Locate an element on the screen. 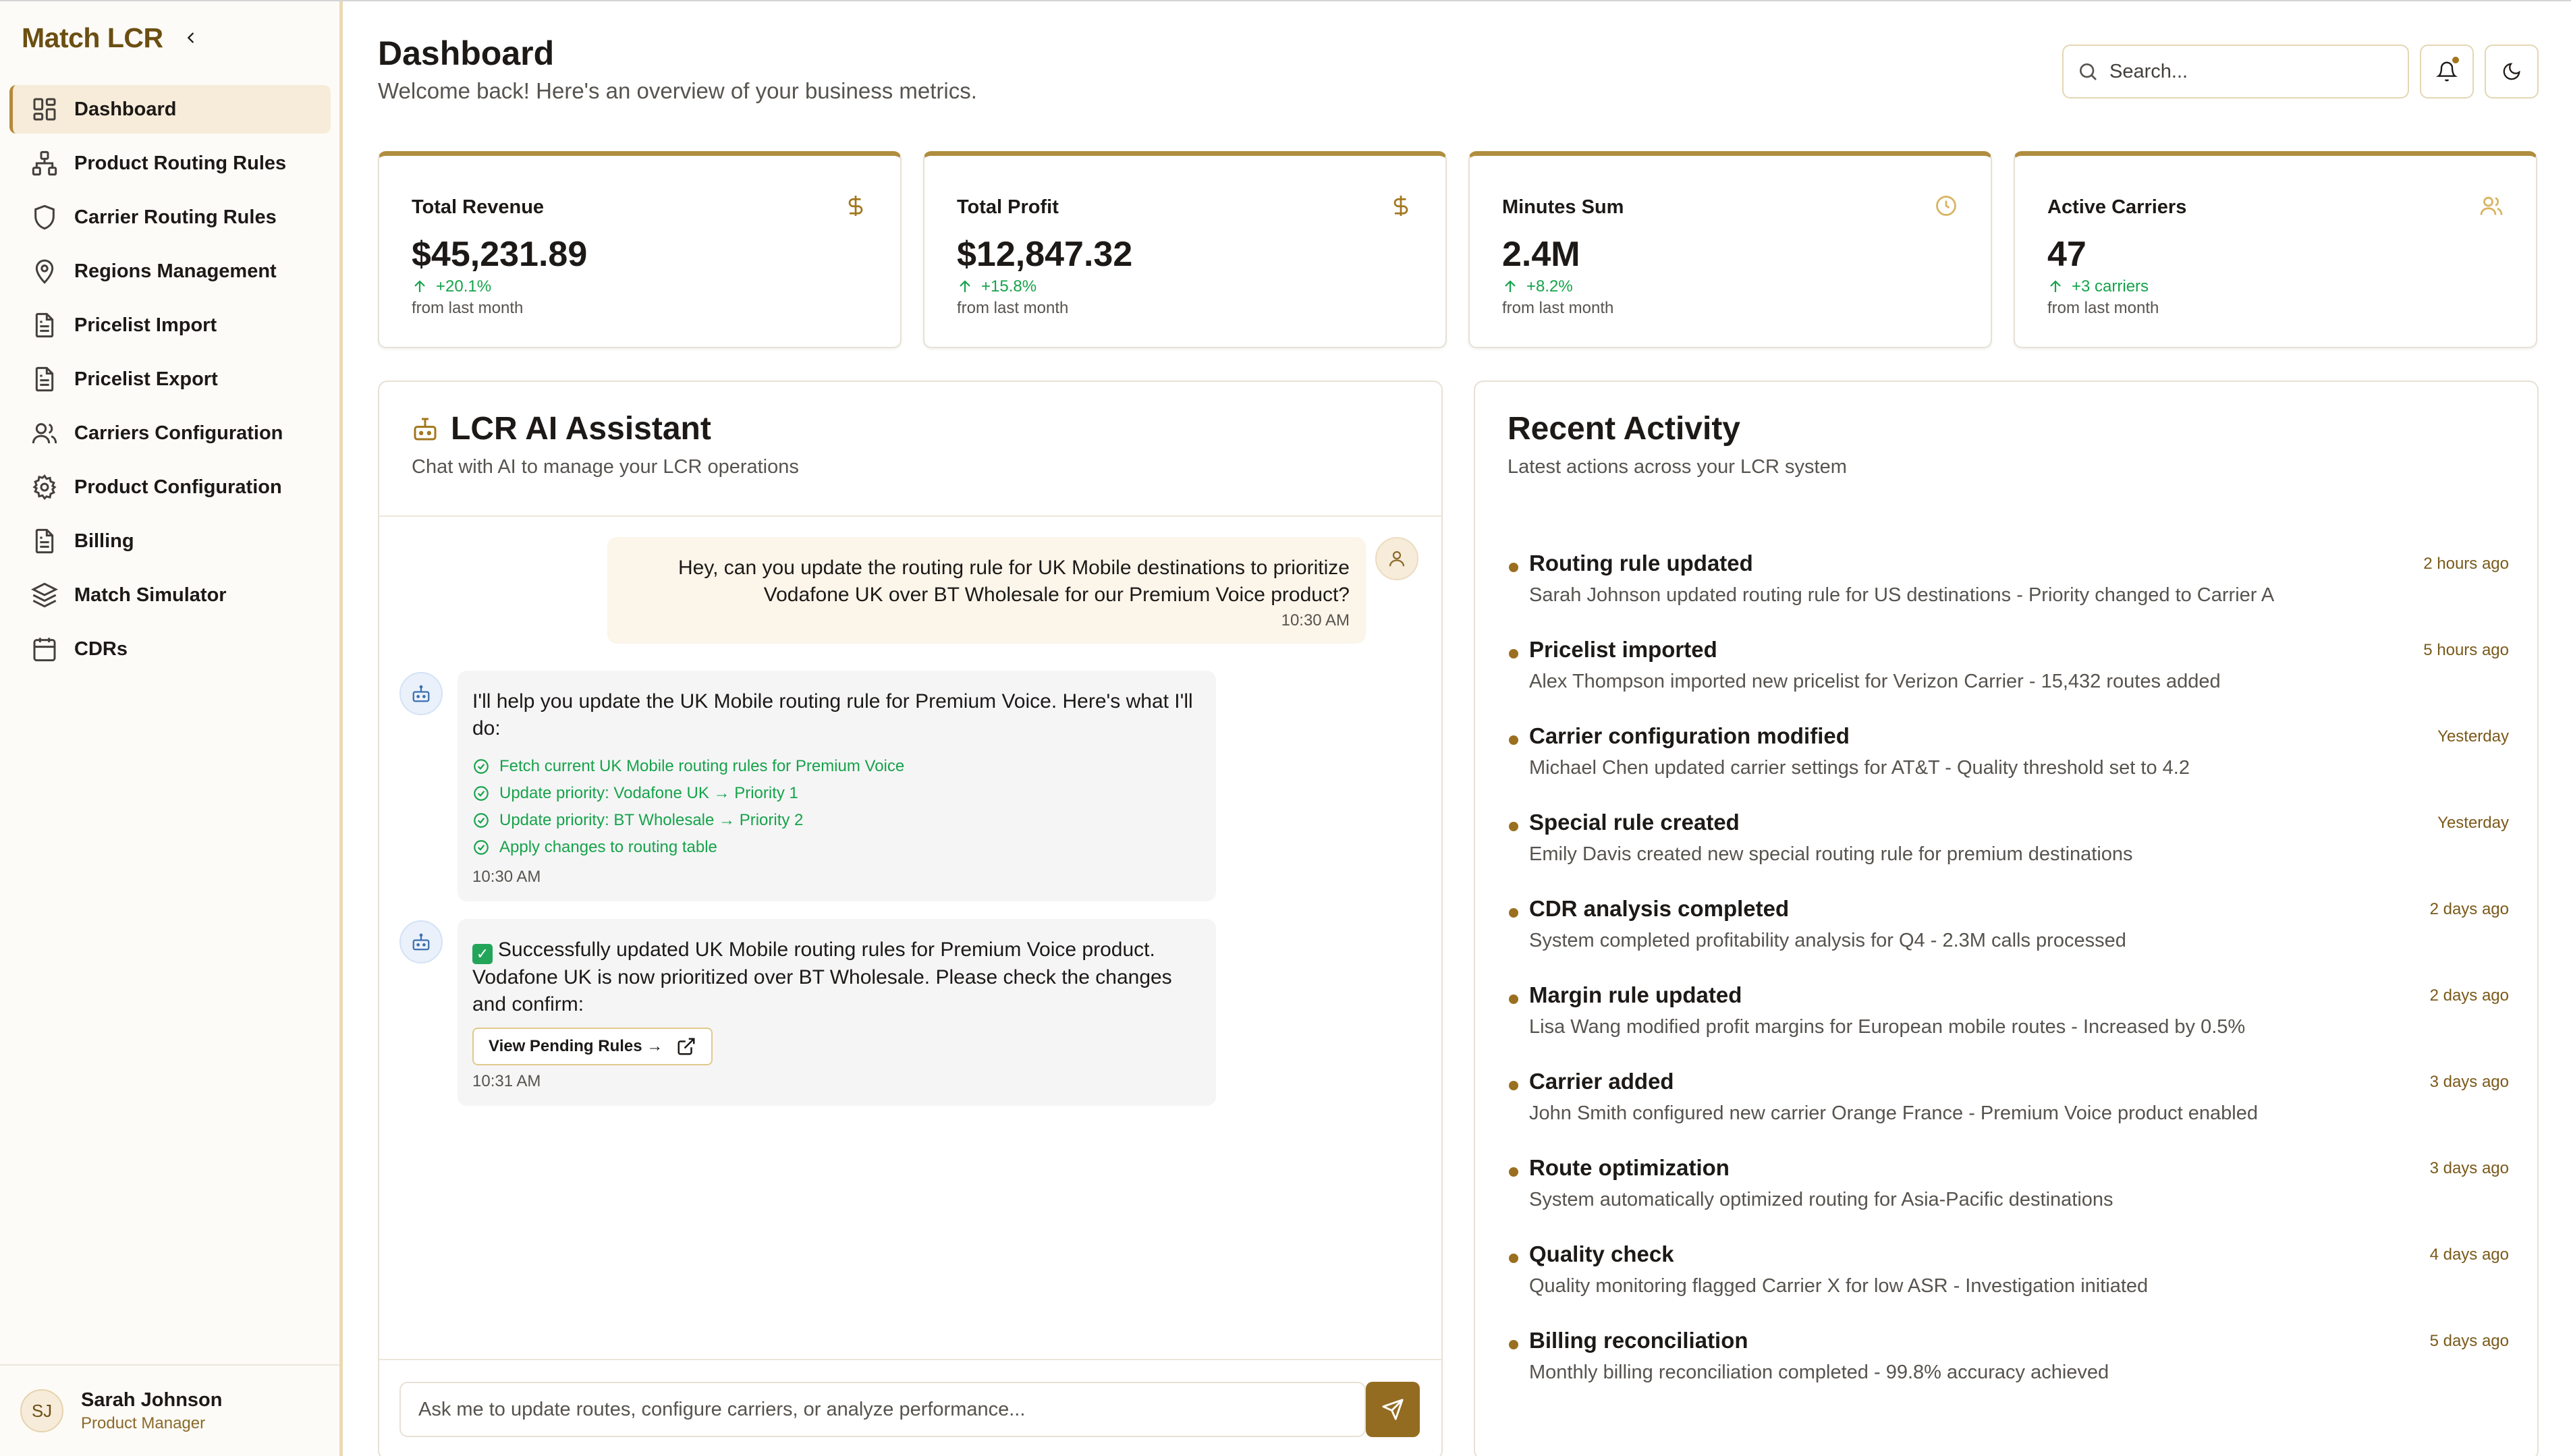 This screenshot has width=2571, height=1456. assistant-title: LCR AI Assistant is located at coordinates (561, 428).